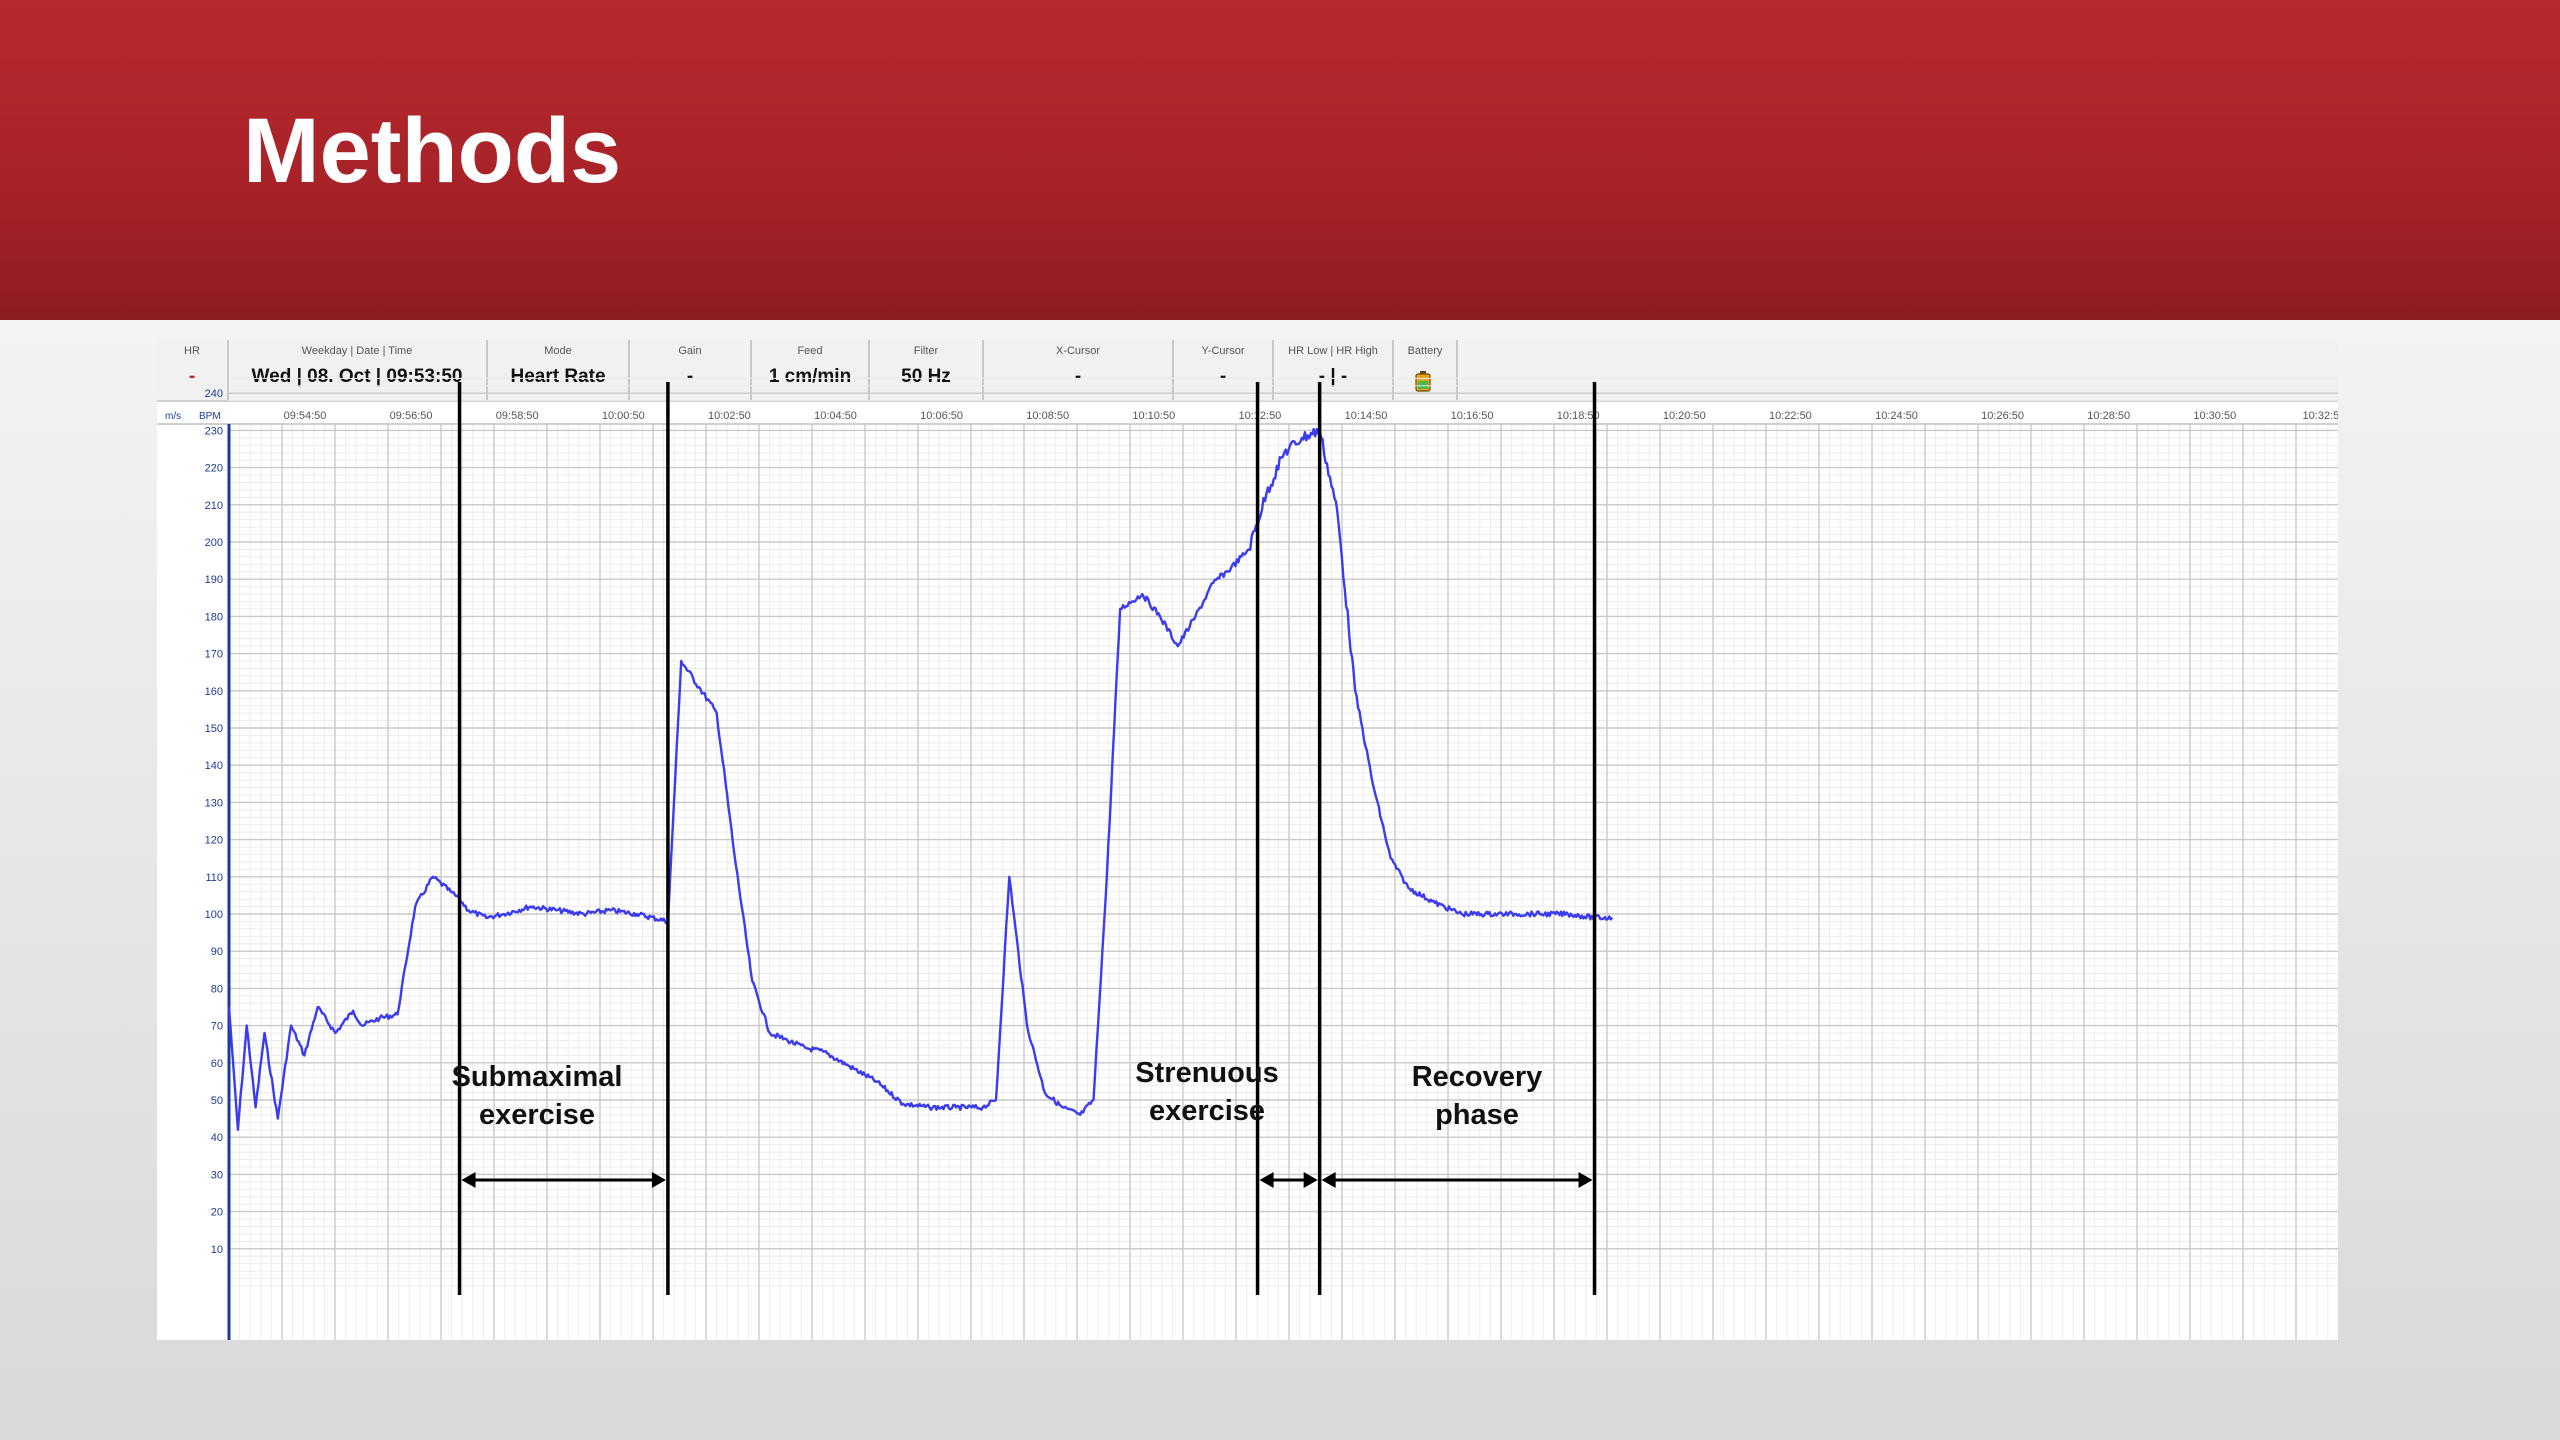  Describe the element at coordinates (217, 1027) in the screenshot. I see `y-tick-label: 70` at that location.